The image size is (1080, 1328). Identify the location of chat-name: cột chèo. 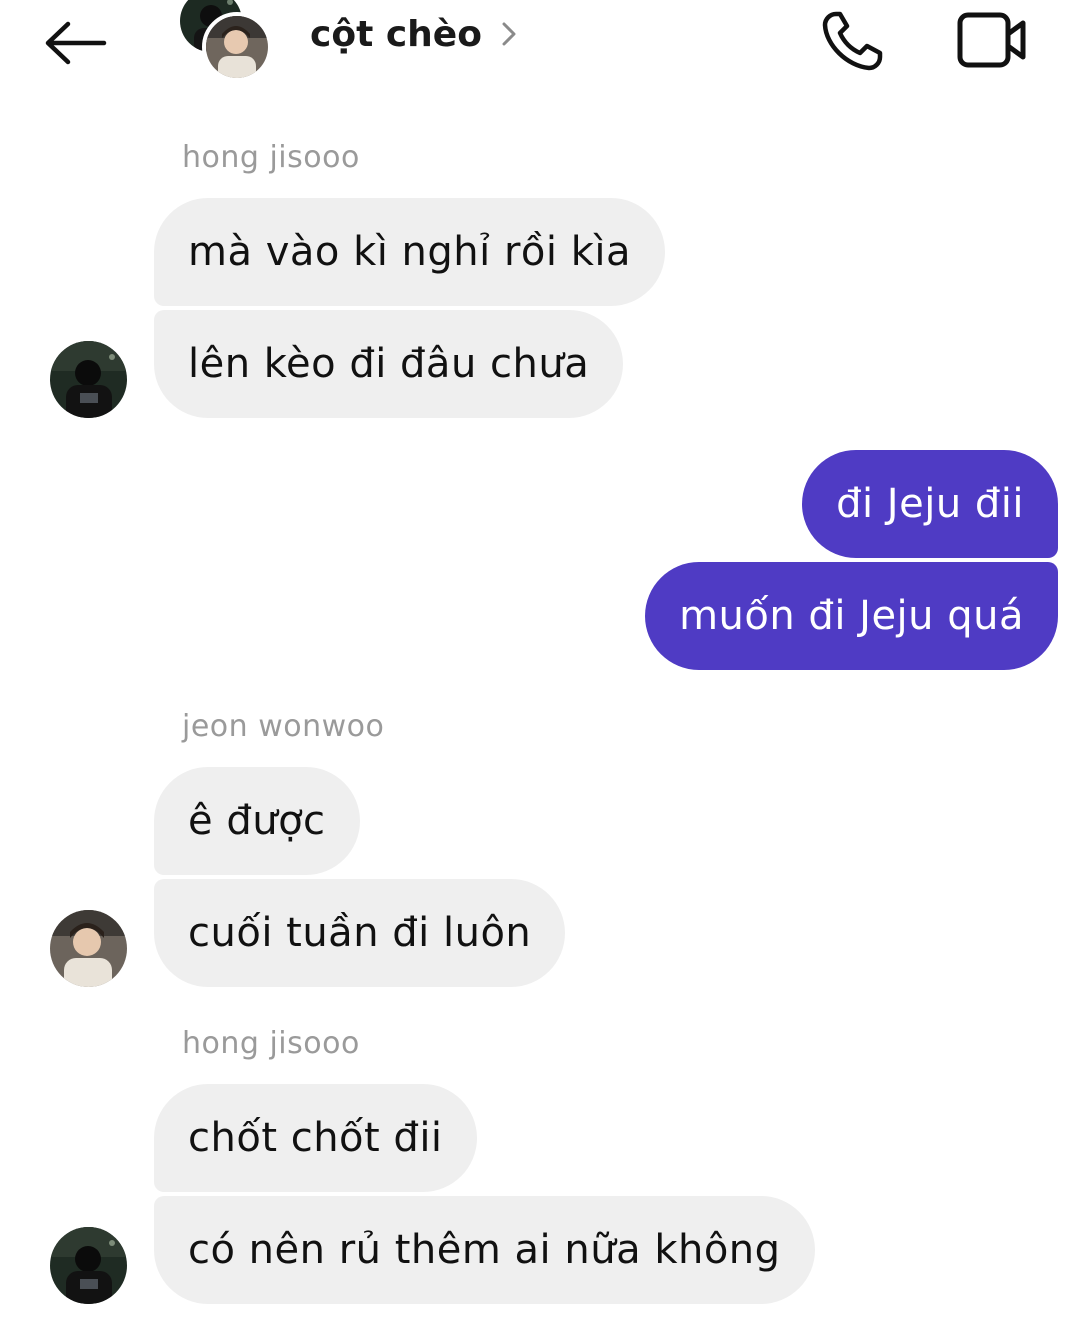
(396, 34).